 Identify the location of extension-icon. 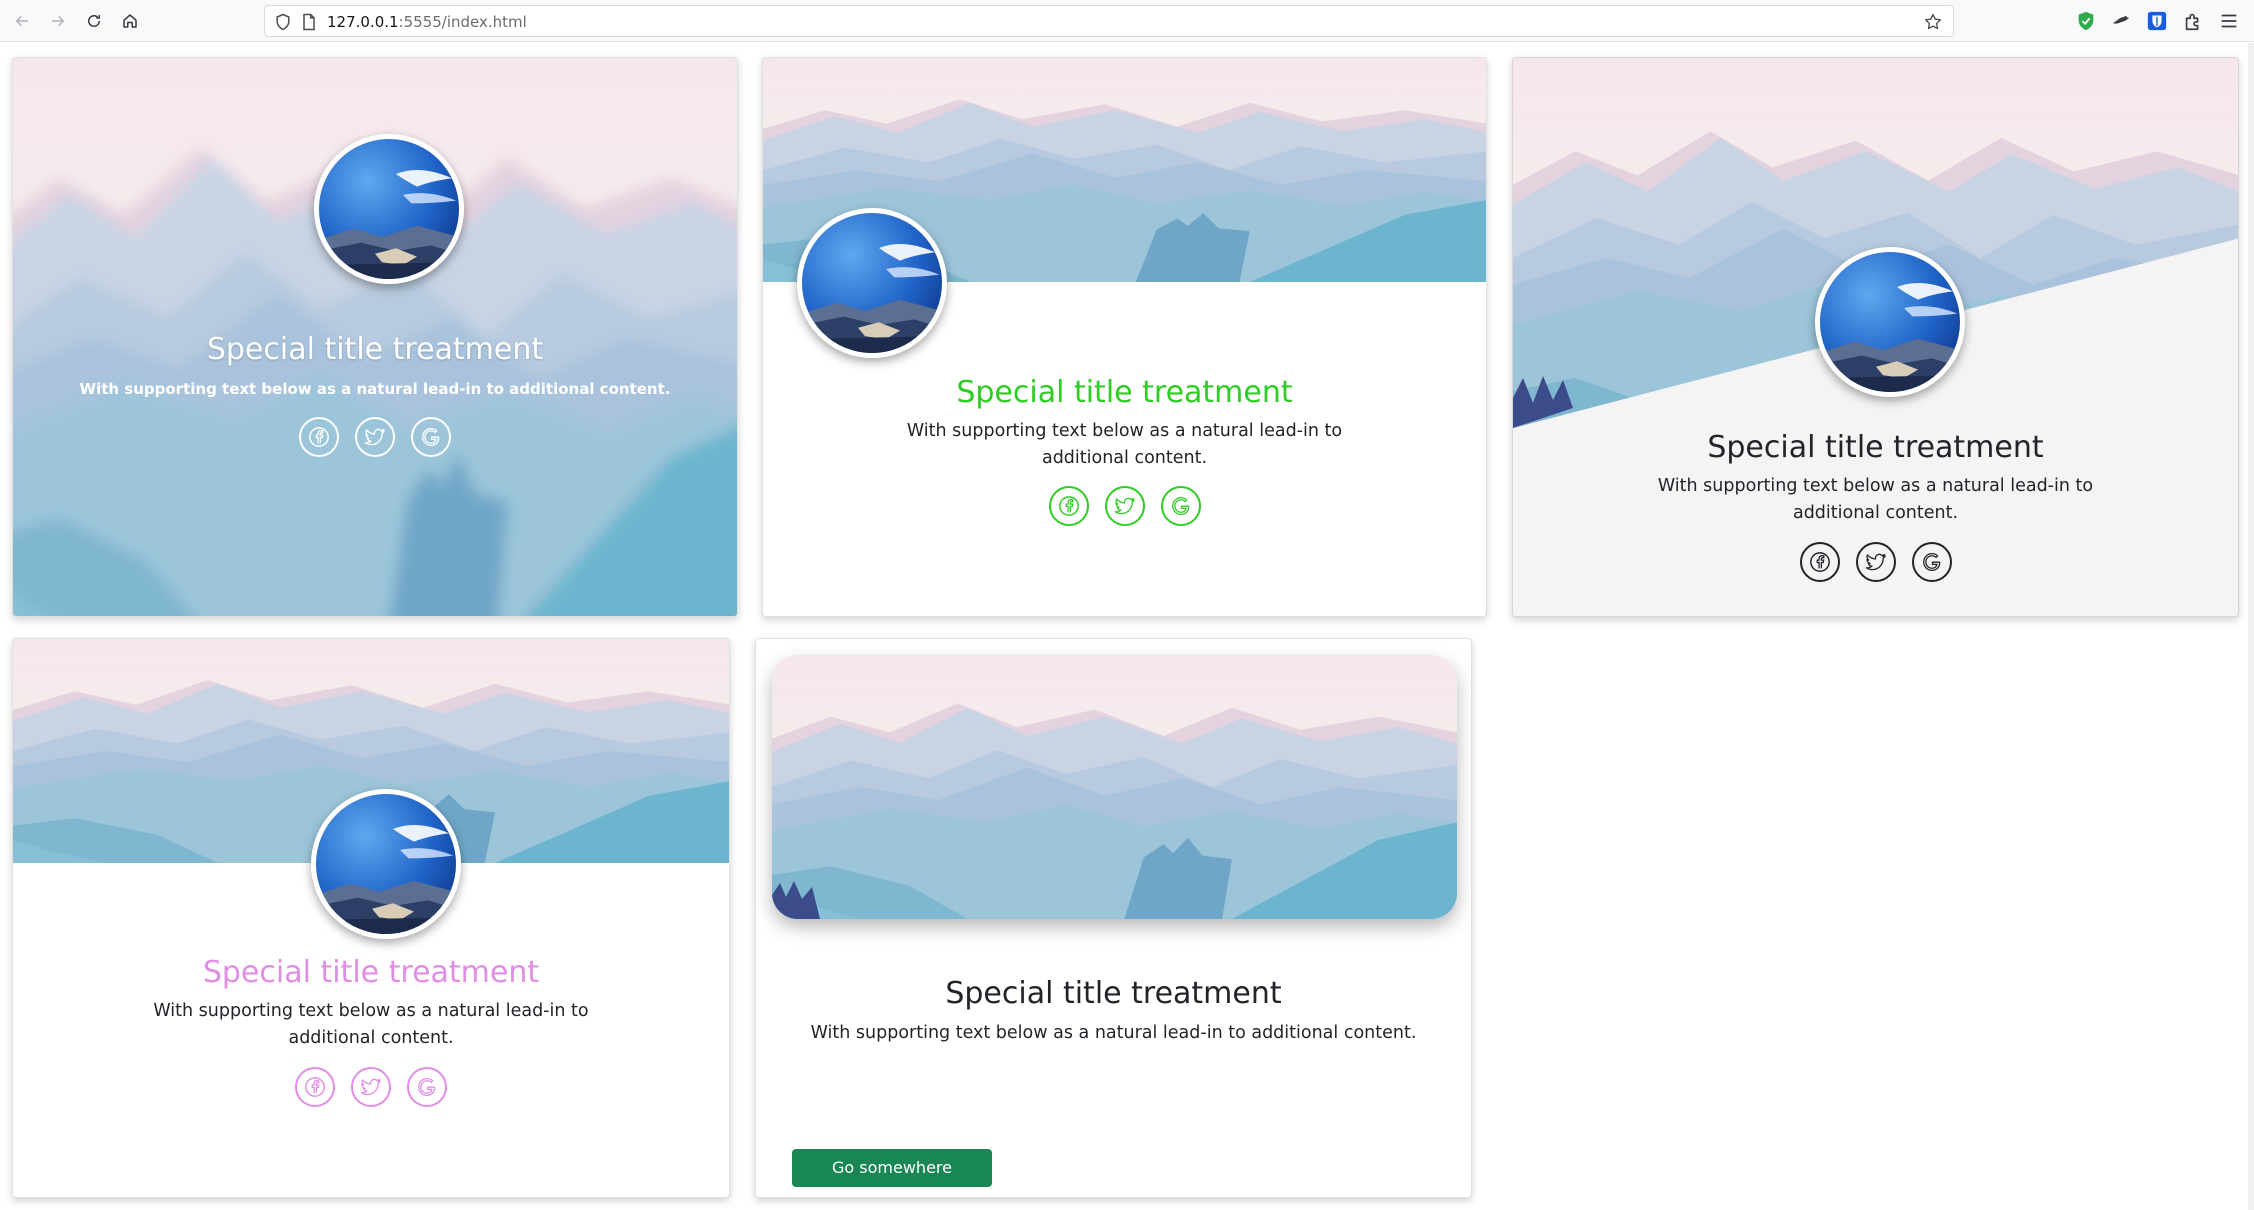
(2121, 21).